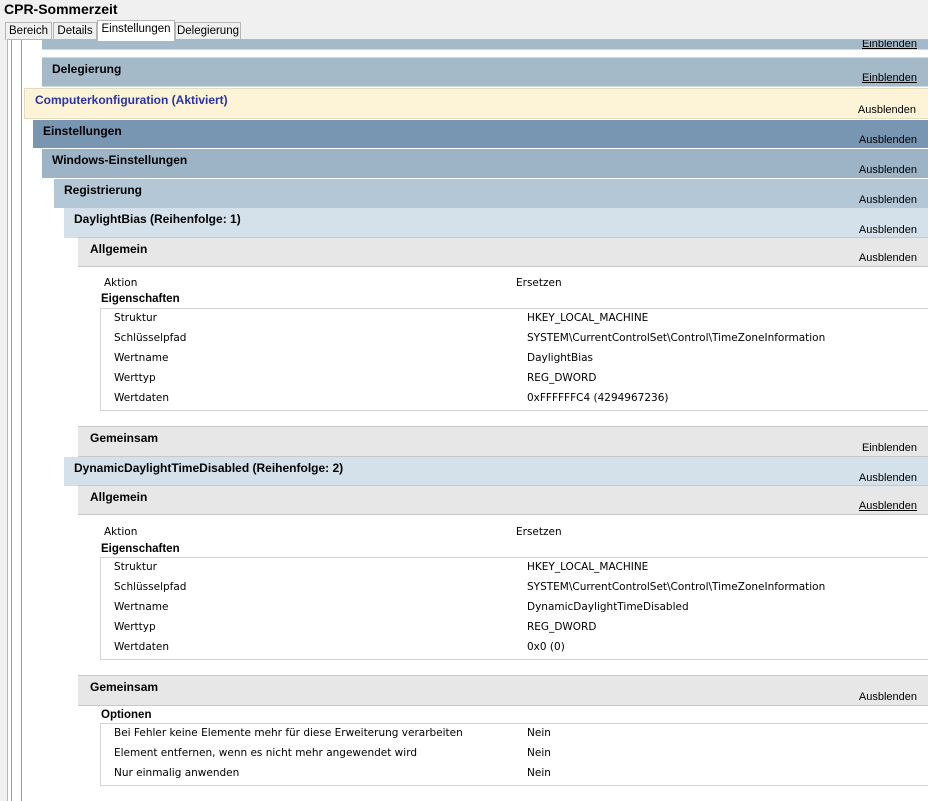 This screenshot has height=801, width=928. What do you see at coordinates (120, 160) in the screenshot?
I see `section-title: Windows-Einstellungen` at bounding box center [120, 160].